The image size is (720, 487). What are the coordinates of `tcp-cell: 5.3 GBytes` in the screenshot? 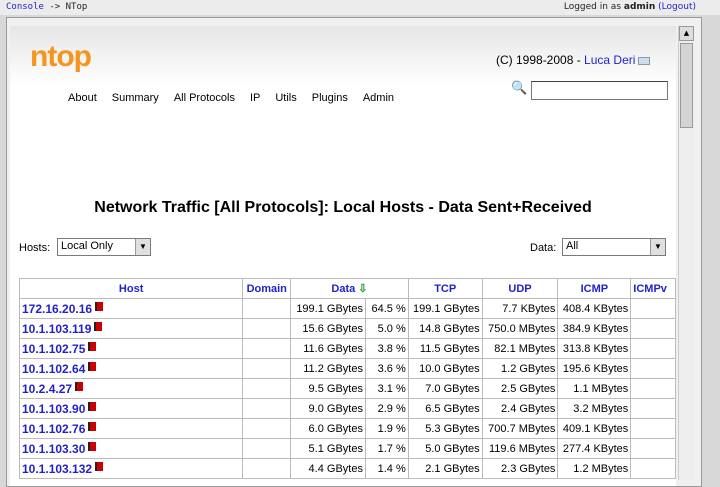 It's located at (445, 428).